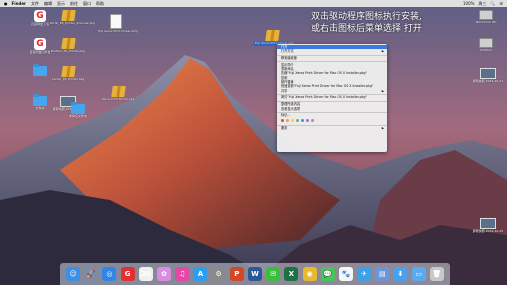 The image size is (507, 285). Describe the element at coordinates (492, 3) in the screenshot. I see `spotlight-icon: 🔍` at that location.